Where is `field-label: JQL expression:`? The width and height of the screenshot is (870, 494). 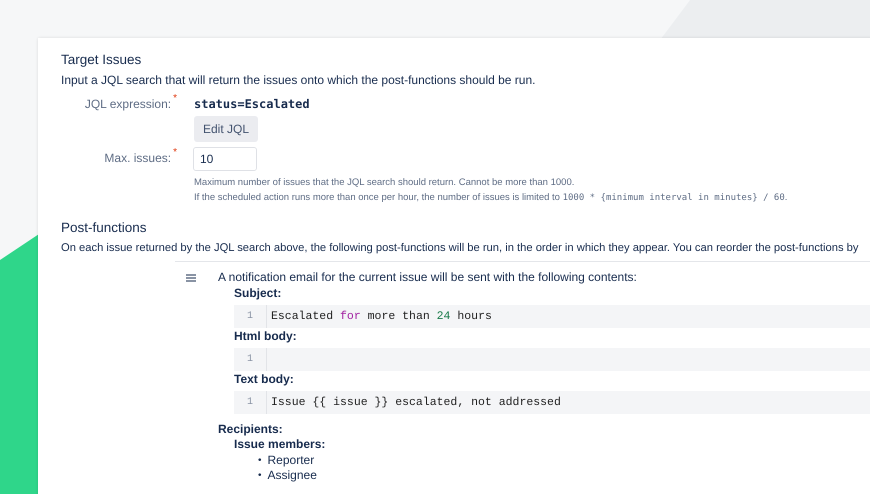
field-label: JQL expression: is located at coordinates (128, 104).